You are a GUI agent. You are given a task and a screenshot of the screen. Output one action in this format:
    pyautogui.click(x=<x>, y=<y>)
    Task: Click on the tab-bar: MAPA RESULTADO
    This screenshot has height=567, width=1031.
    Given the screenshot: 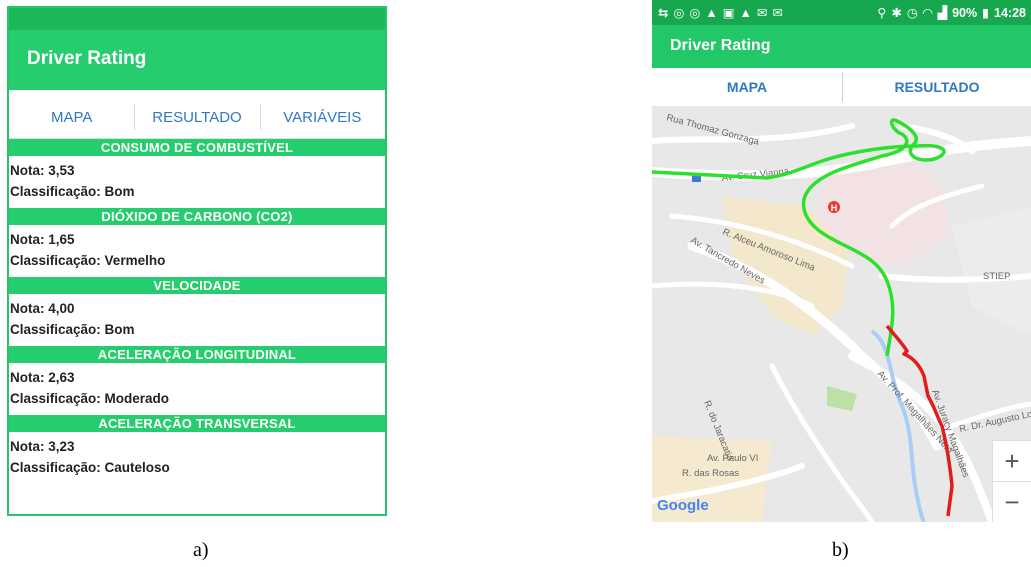 What is the action you would take?
    pyautogui.click(x=841, y=87)
    